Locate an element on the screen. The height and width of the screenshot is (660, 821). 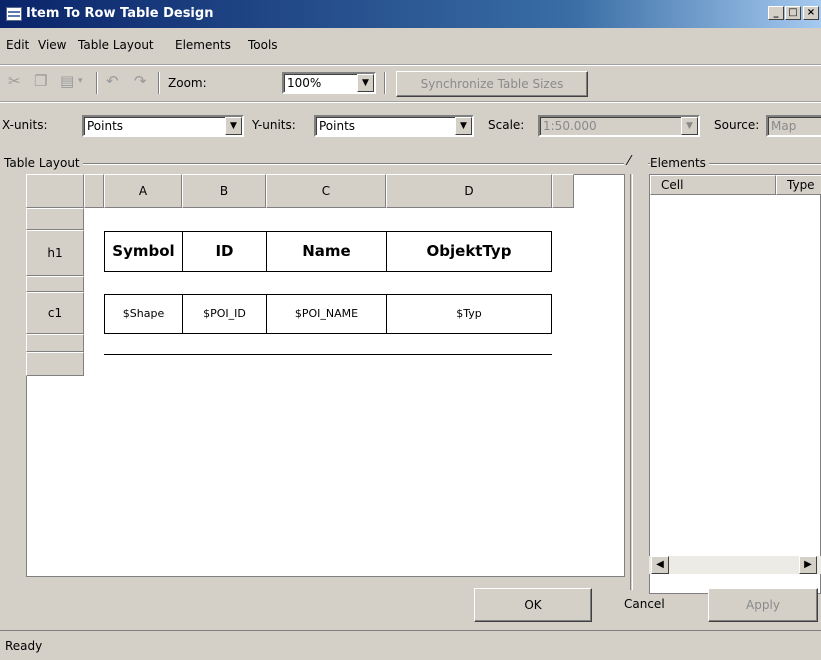
table-bottom-line is located at coordinates (328, 354).